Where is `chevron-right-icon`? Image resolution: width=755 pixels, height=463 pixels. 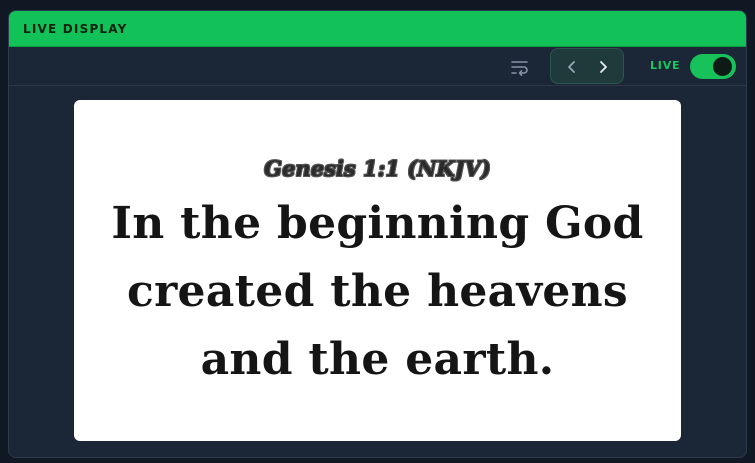
chevron-right-icon is located at coordinates (603, 67).